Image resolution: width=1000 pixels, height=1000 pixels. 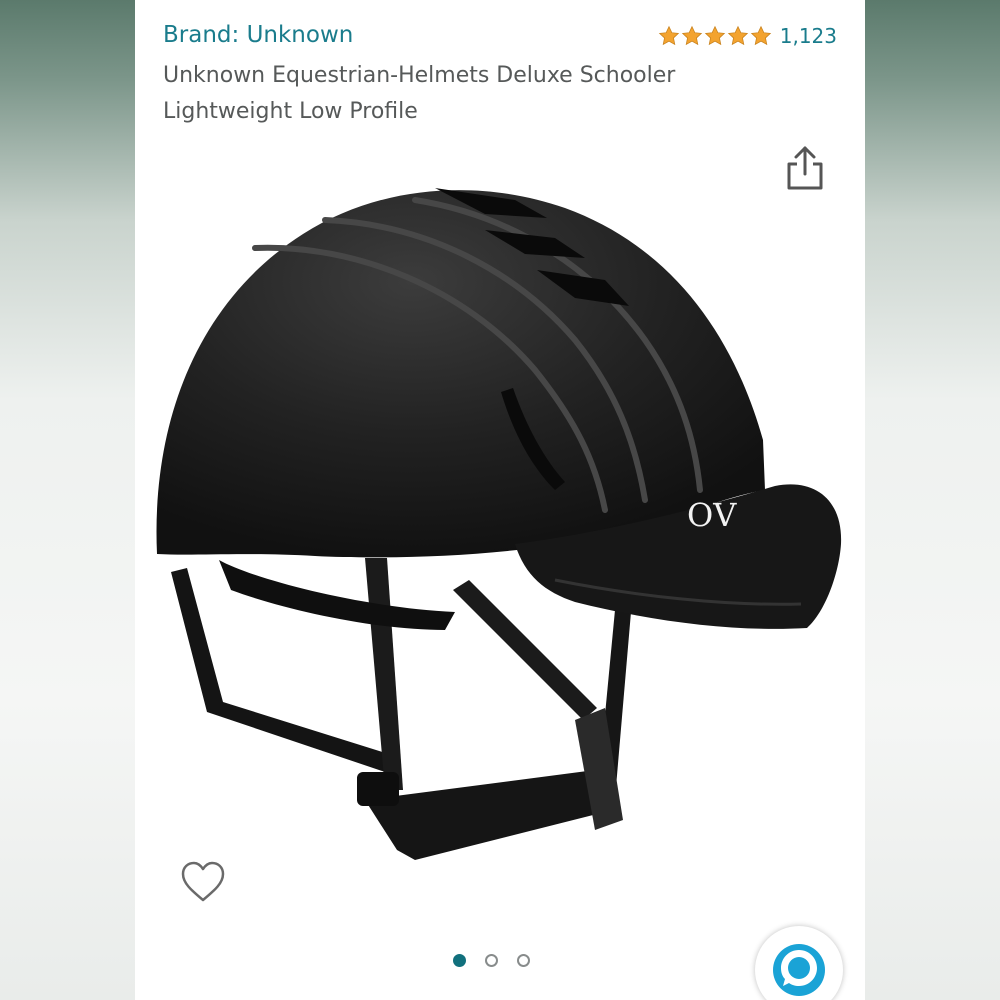 What do you see at coordinates (203, 882) in the screenshot?
I see `heart-outline-icon` at bounding box center [203, 882].